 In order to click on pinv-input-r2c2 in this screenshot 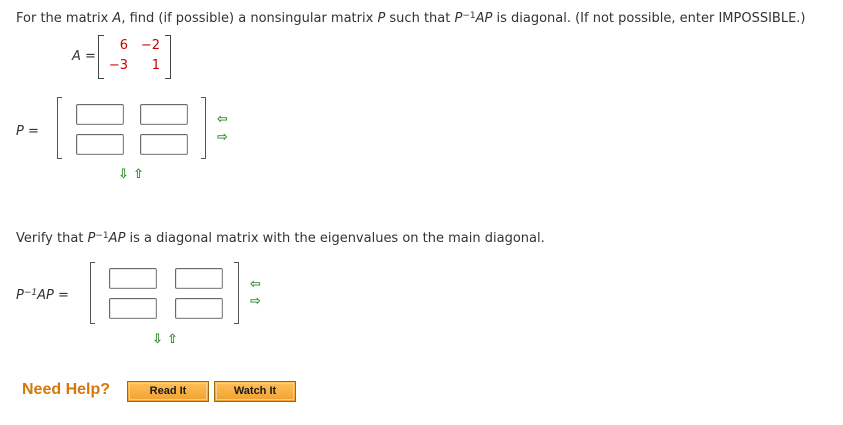, I will do `click(199, 308)`.